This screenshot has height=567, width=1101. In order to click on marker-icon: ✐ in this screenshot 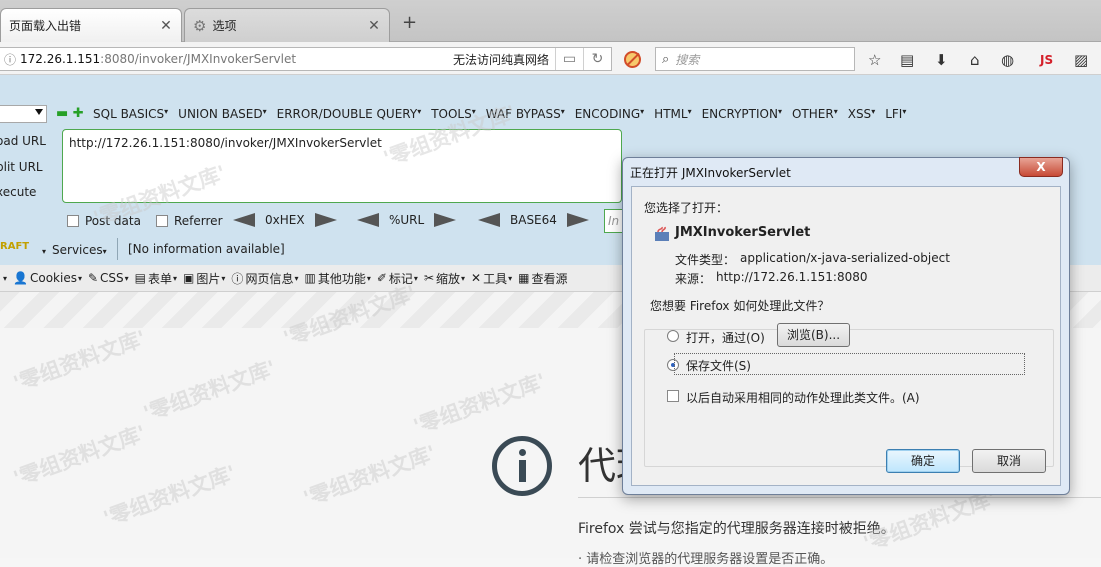, I will do `click(381, 278)`.